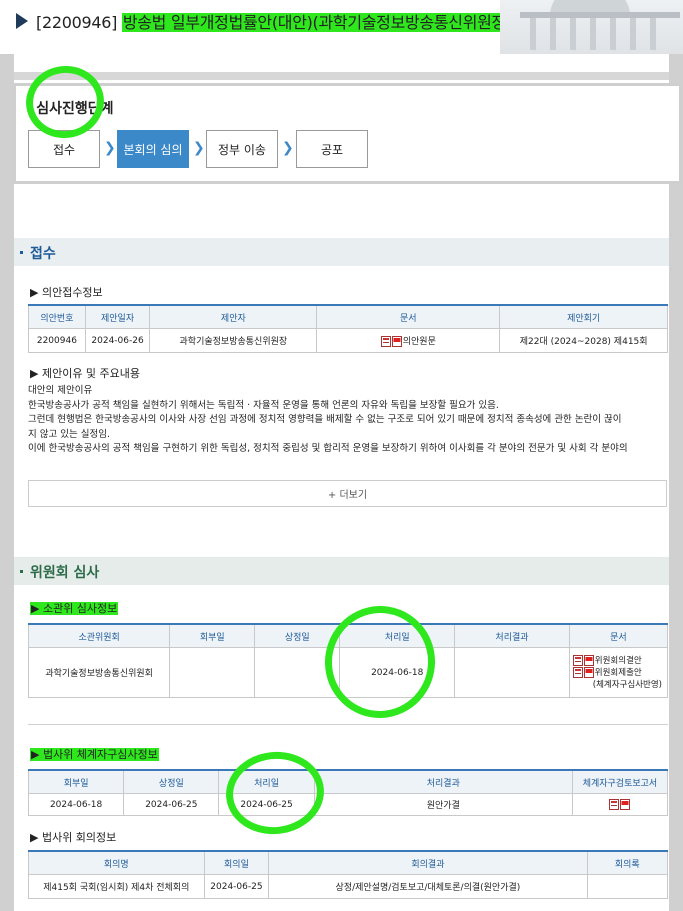  What do you see at coordinates (348, 724) in the screenshot?
I see `section-divider` at bounding box center [348, 724].